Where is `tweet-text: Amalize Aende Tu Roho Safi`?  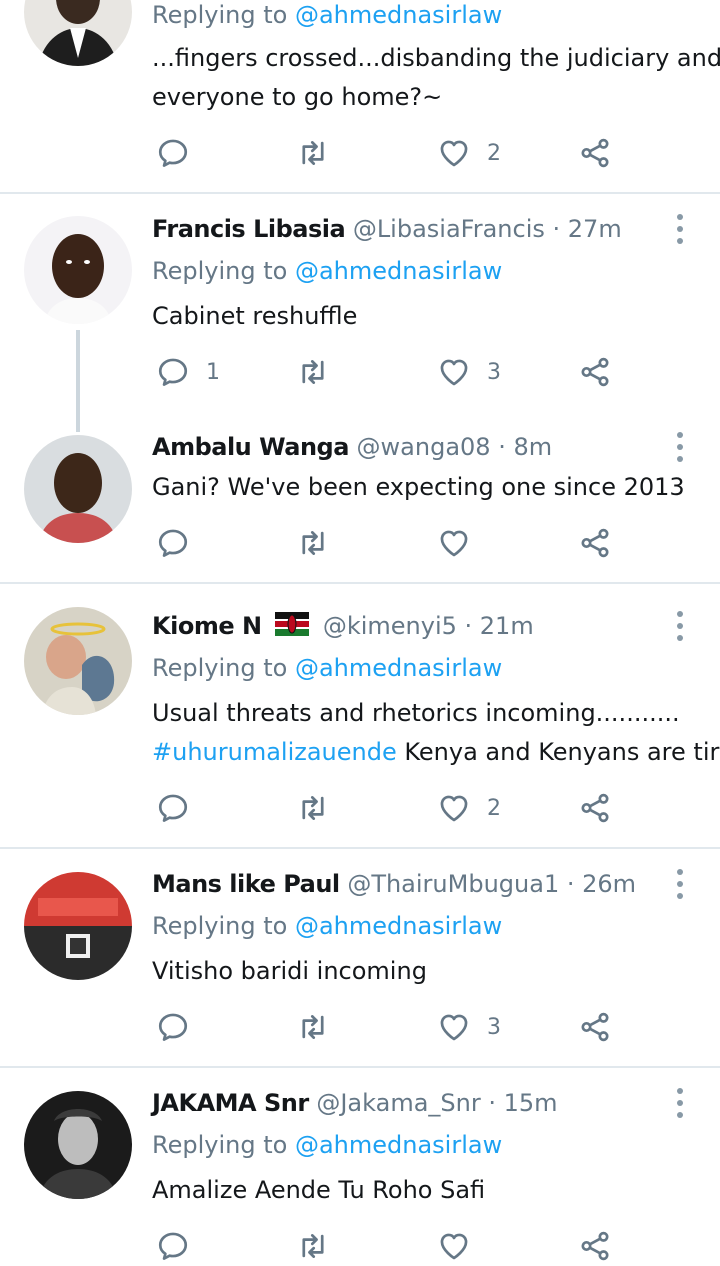
tweet-text: Amalize Aende Tu Roho Safi is located at coordinates (319, 1190).